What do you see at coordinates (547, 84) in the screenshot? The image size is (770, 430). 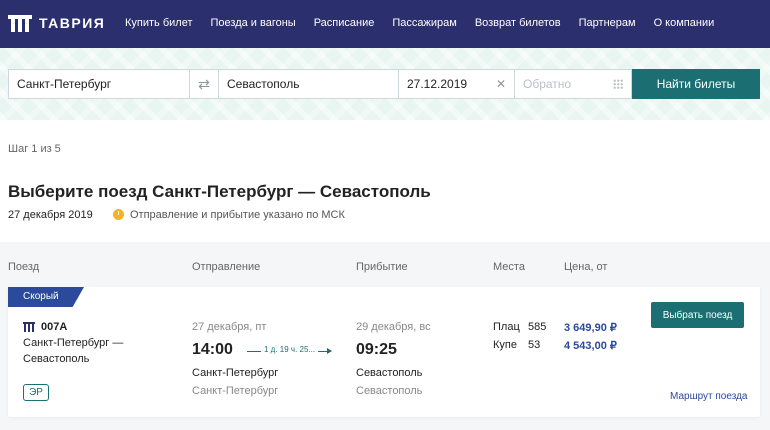 I see `return-date-placeholder: Обратно` at bounding box center [547, 84].